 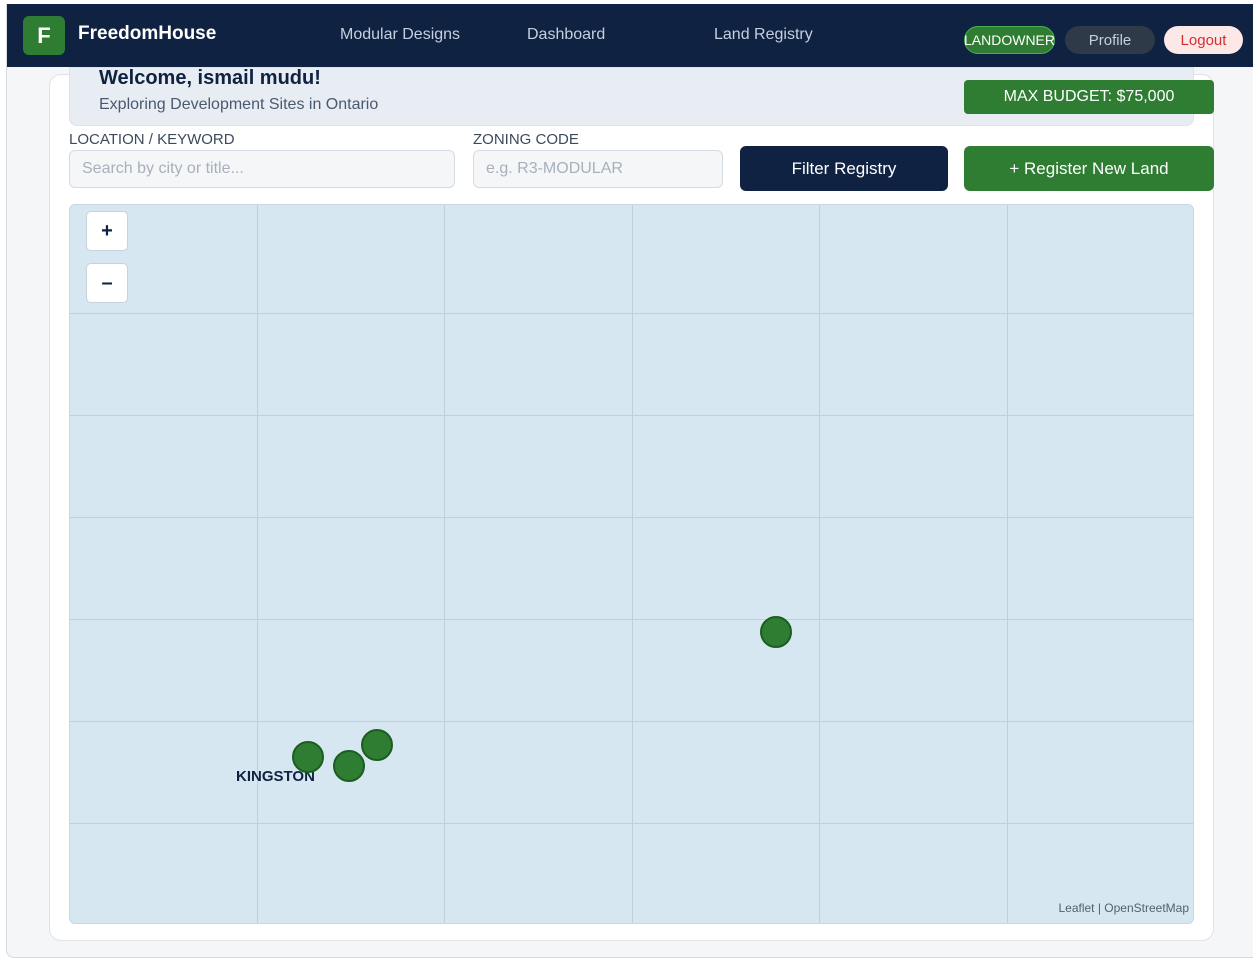 I want to click on zoning-label: ZONING CODE, so click(x=526, y=139).